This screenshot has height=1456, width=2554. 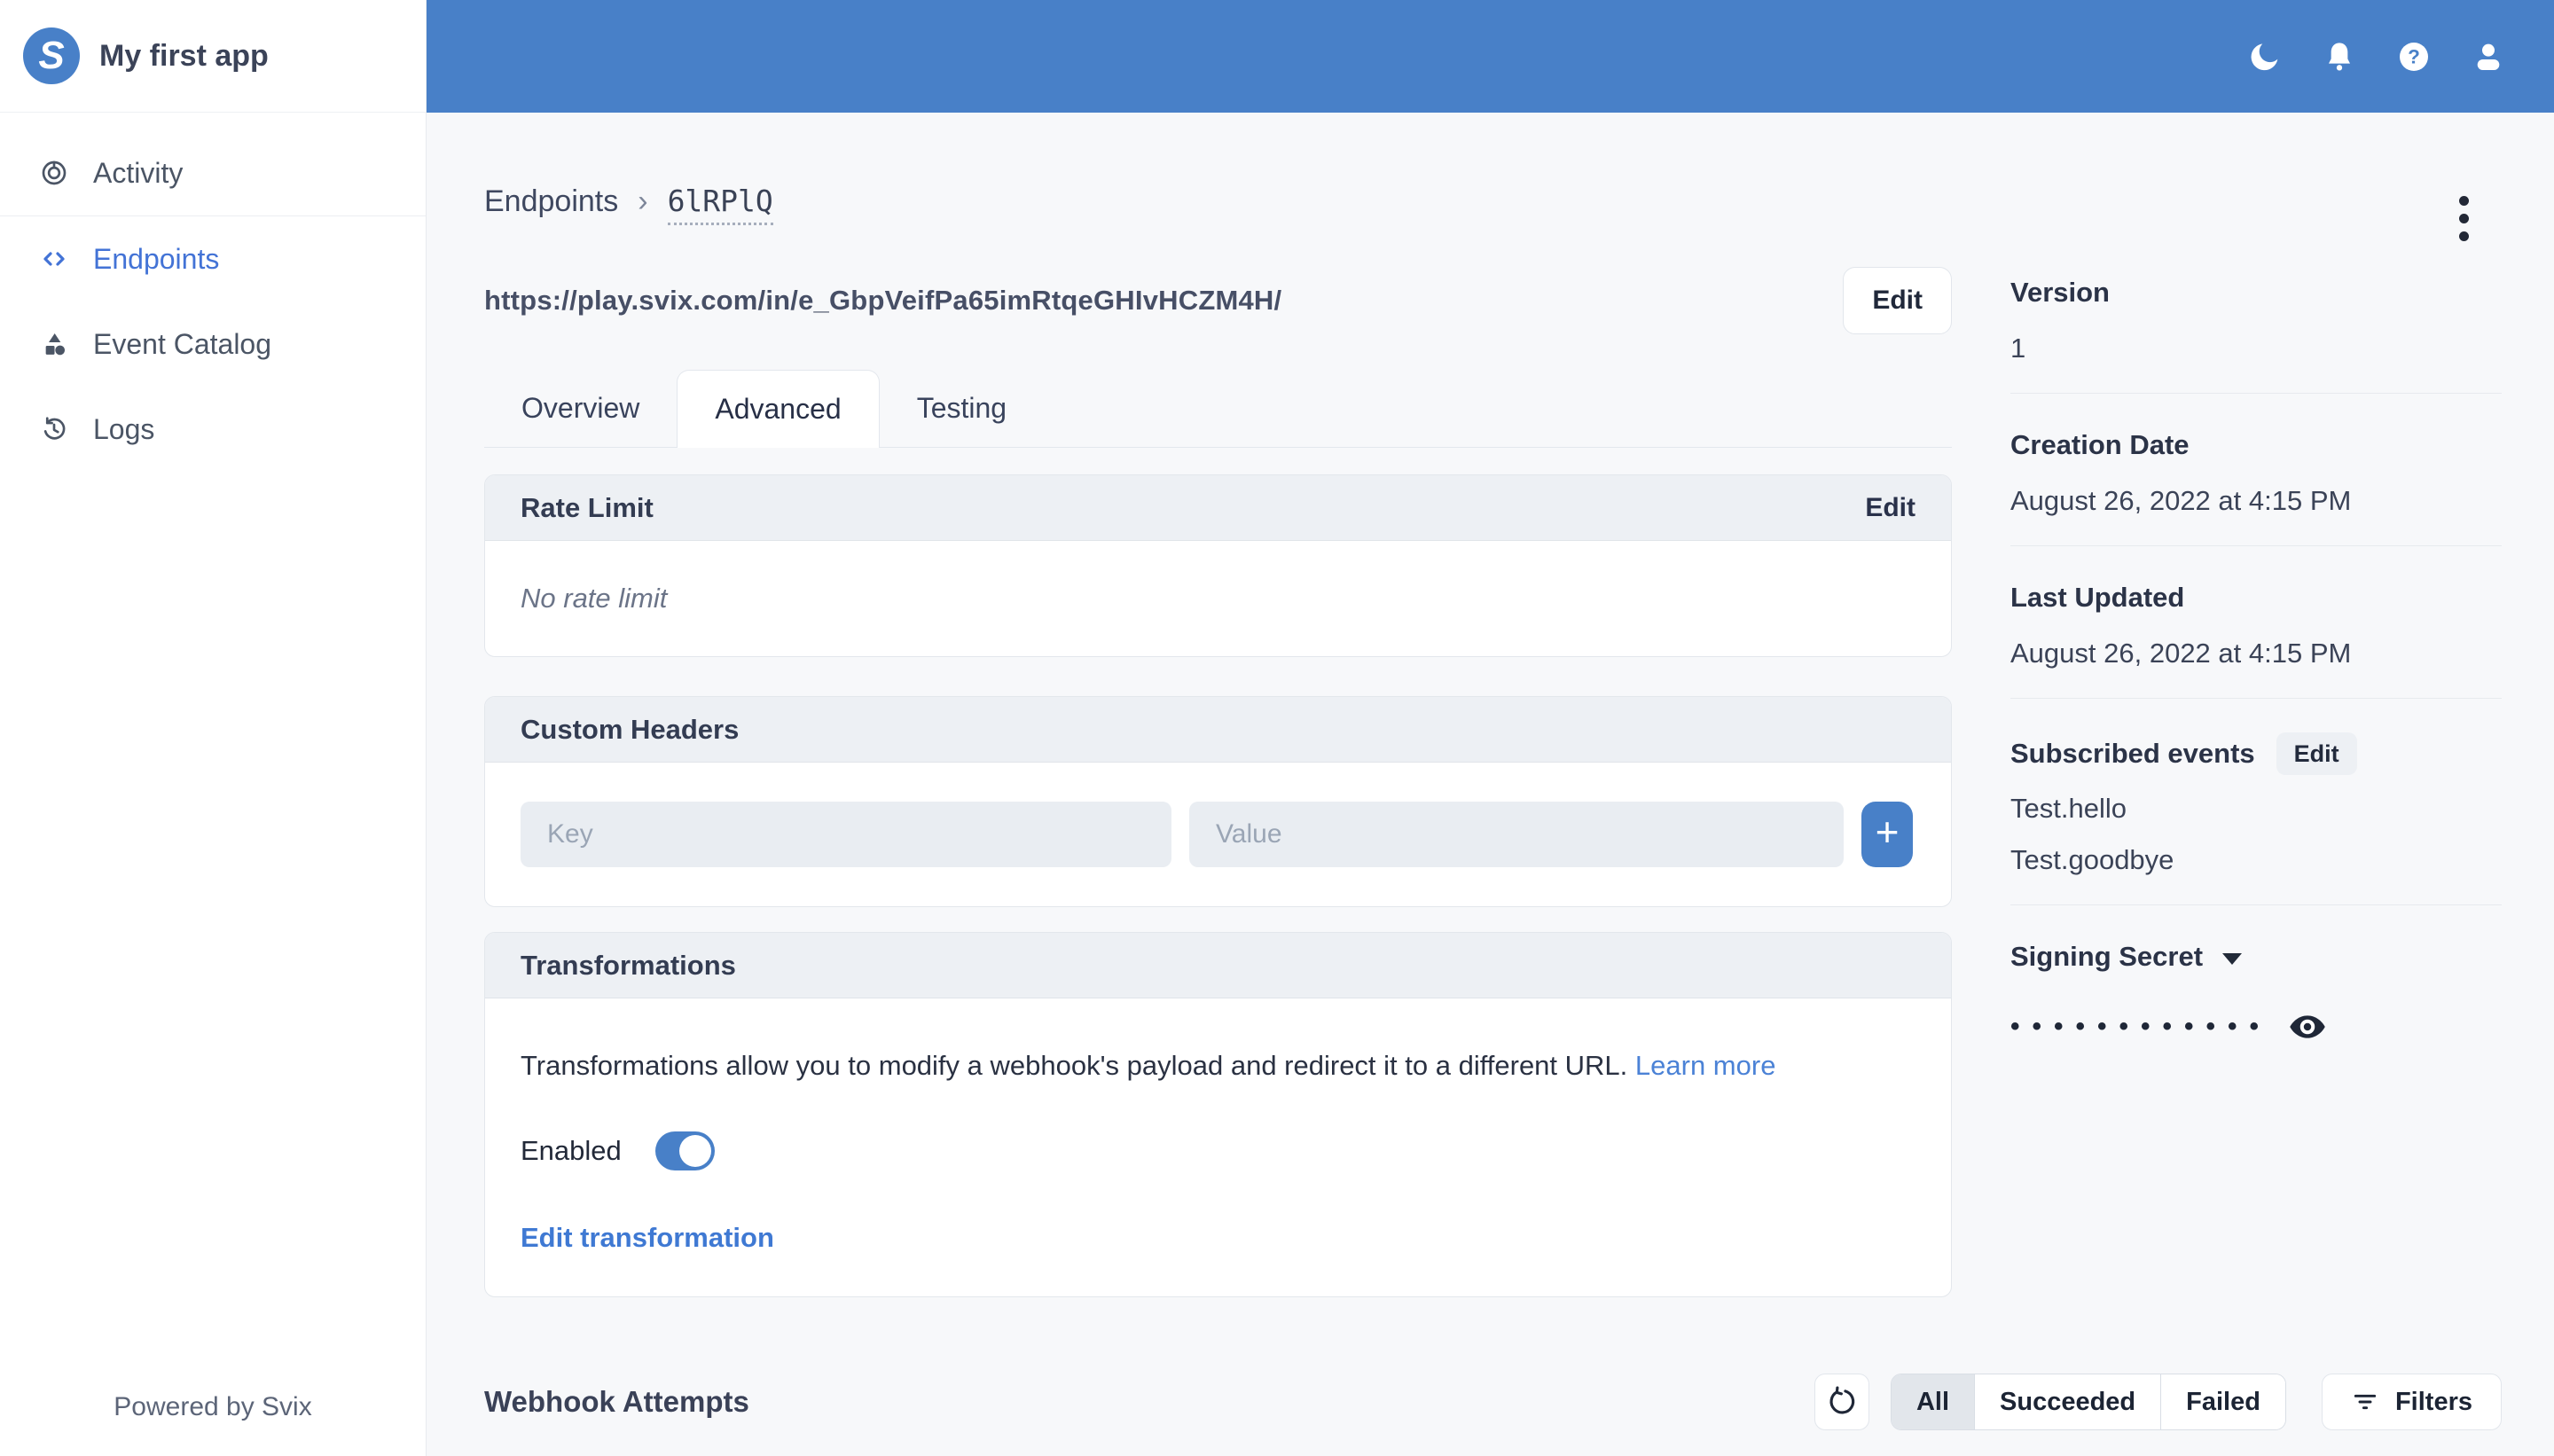 What do you see at coordinates (2488, 56) in the screenshot?
I see `account-icon` at bounding box center [2488, 56].